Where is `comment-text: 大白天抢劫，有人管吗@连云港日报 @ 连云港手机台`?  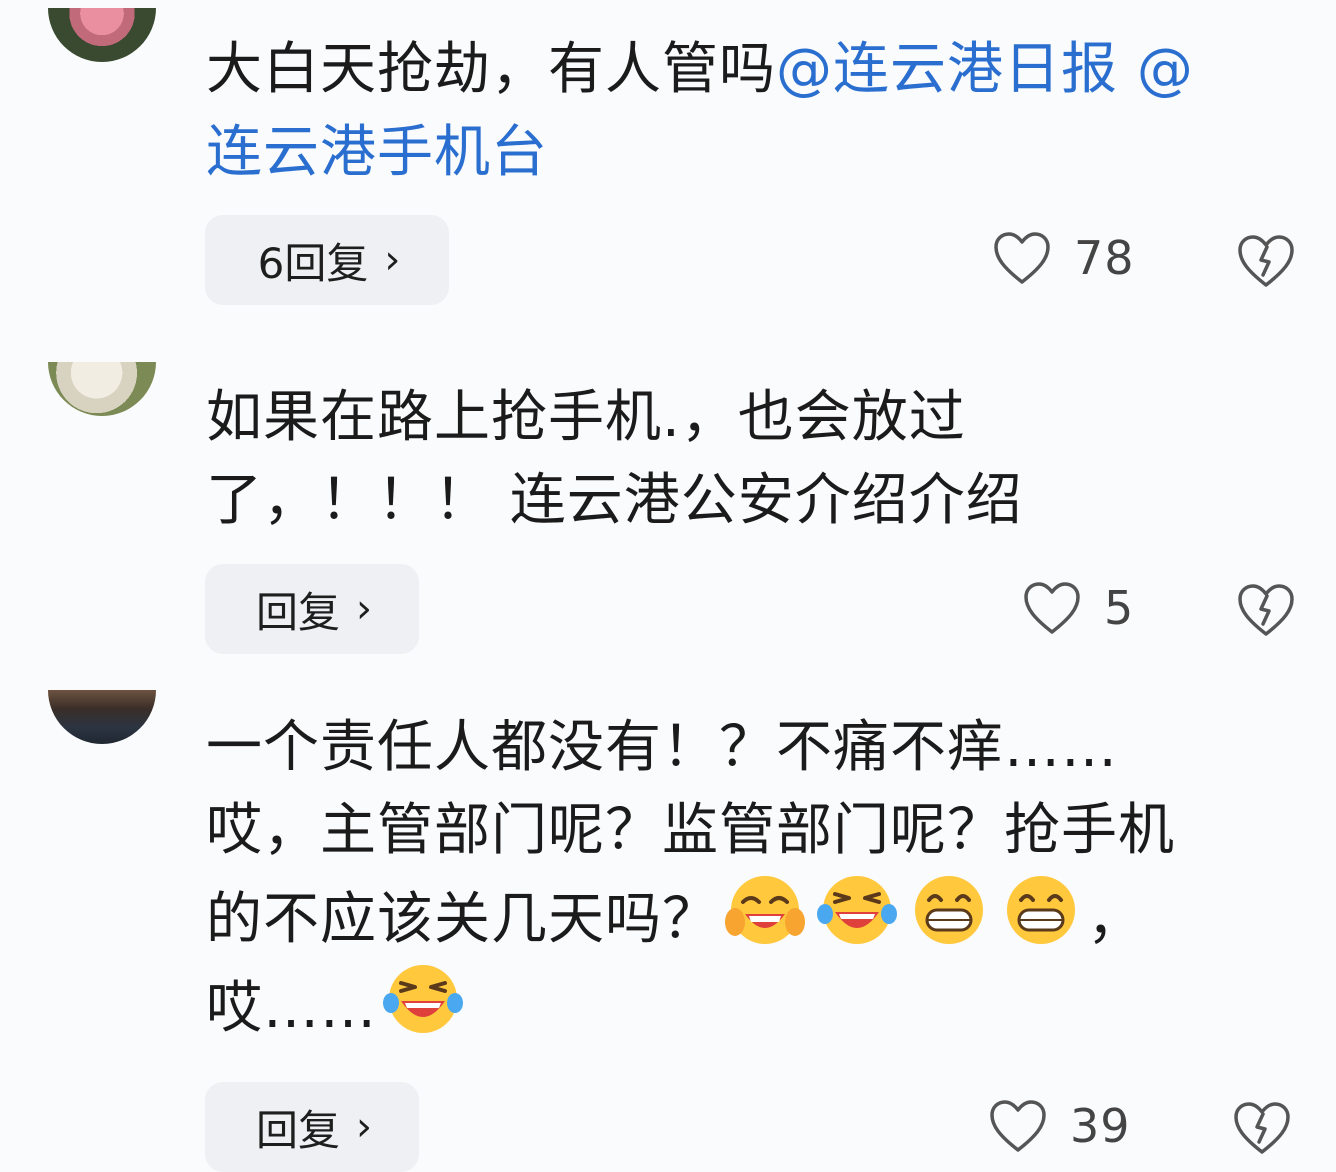
comment-text: 大白天抢劫，有人管吗@连云港日报 @ 连云港手机台 is located at coordinates (751, 111).